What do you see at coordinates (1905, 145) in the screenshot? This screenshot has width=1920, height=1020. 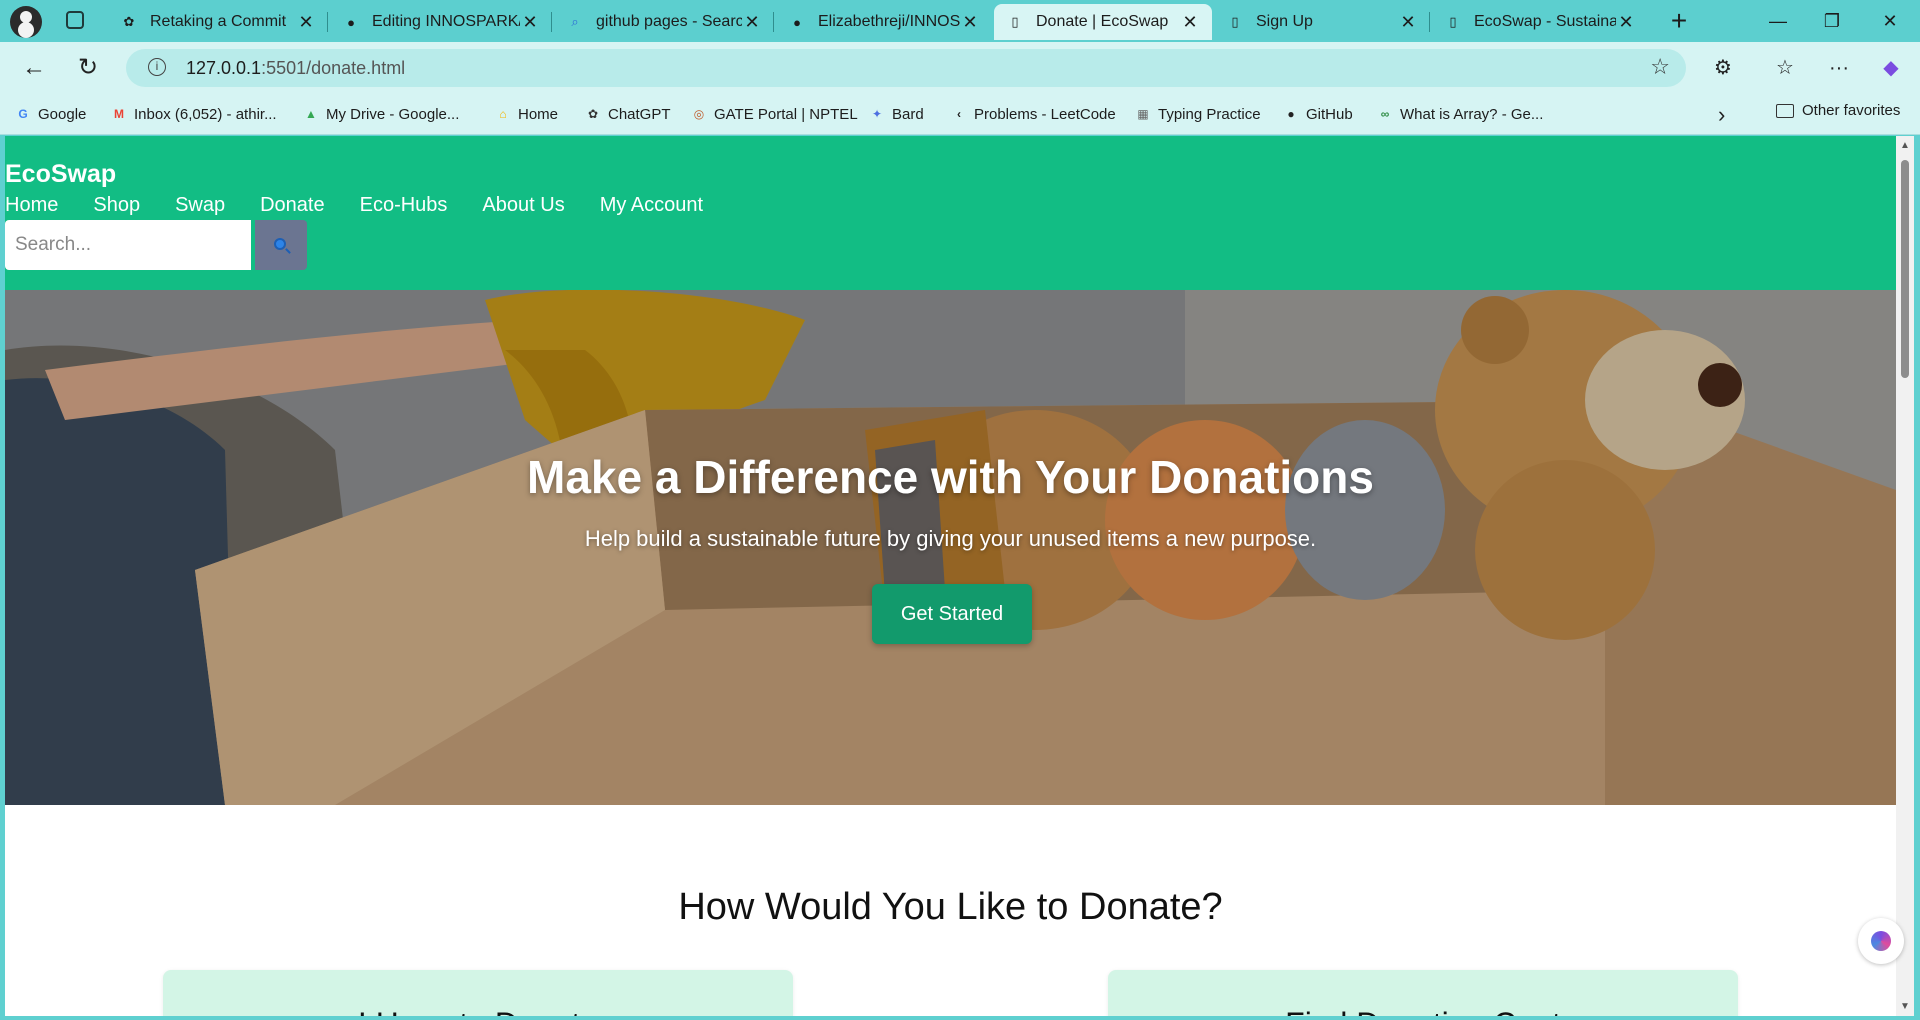 I see `scroll-up-arrow-icon: ▲` at bounding box center [1905, 145].